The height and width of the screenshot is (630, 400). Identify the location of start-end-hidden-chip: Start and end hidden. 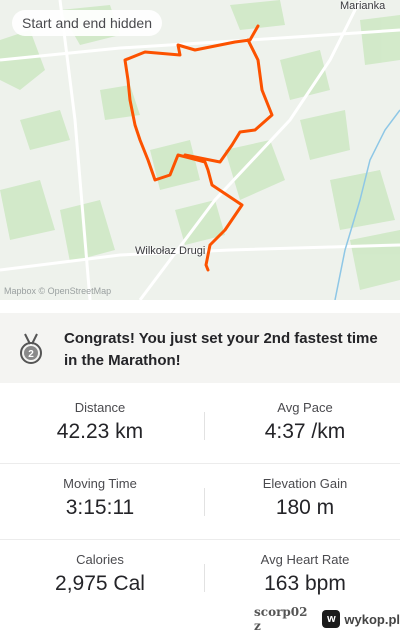
(87, 23).